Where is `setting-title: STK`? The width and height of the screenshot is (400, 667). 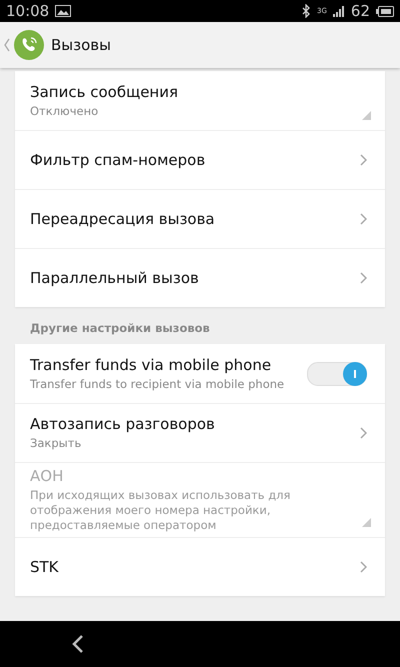 setting-title: STK is located at coordinates (45, 567).